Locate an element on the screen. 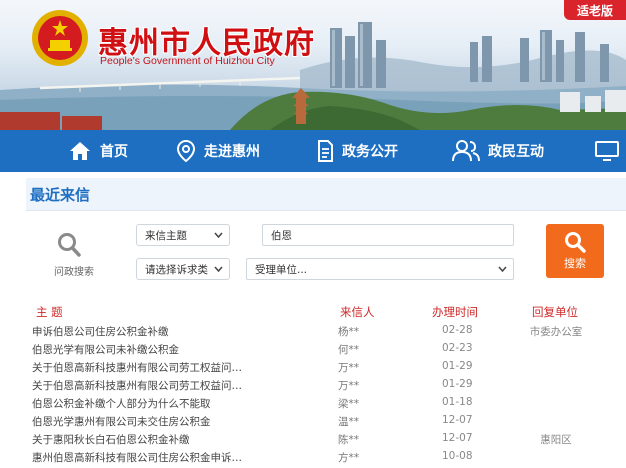 The height and width of the screenshot is (468, 626). table-row: 关于惠阳秋长白石伯恩公积金补缴 陈** 12-07 惠阳区 is located at coordinates (326, 441).